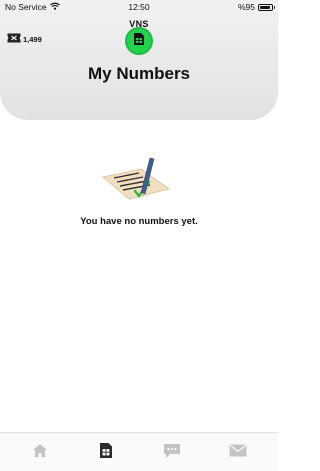  I want to click on chat-bubble-icon, so click(172, 453).